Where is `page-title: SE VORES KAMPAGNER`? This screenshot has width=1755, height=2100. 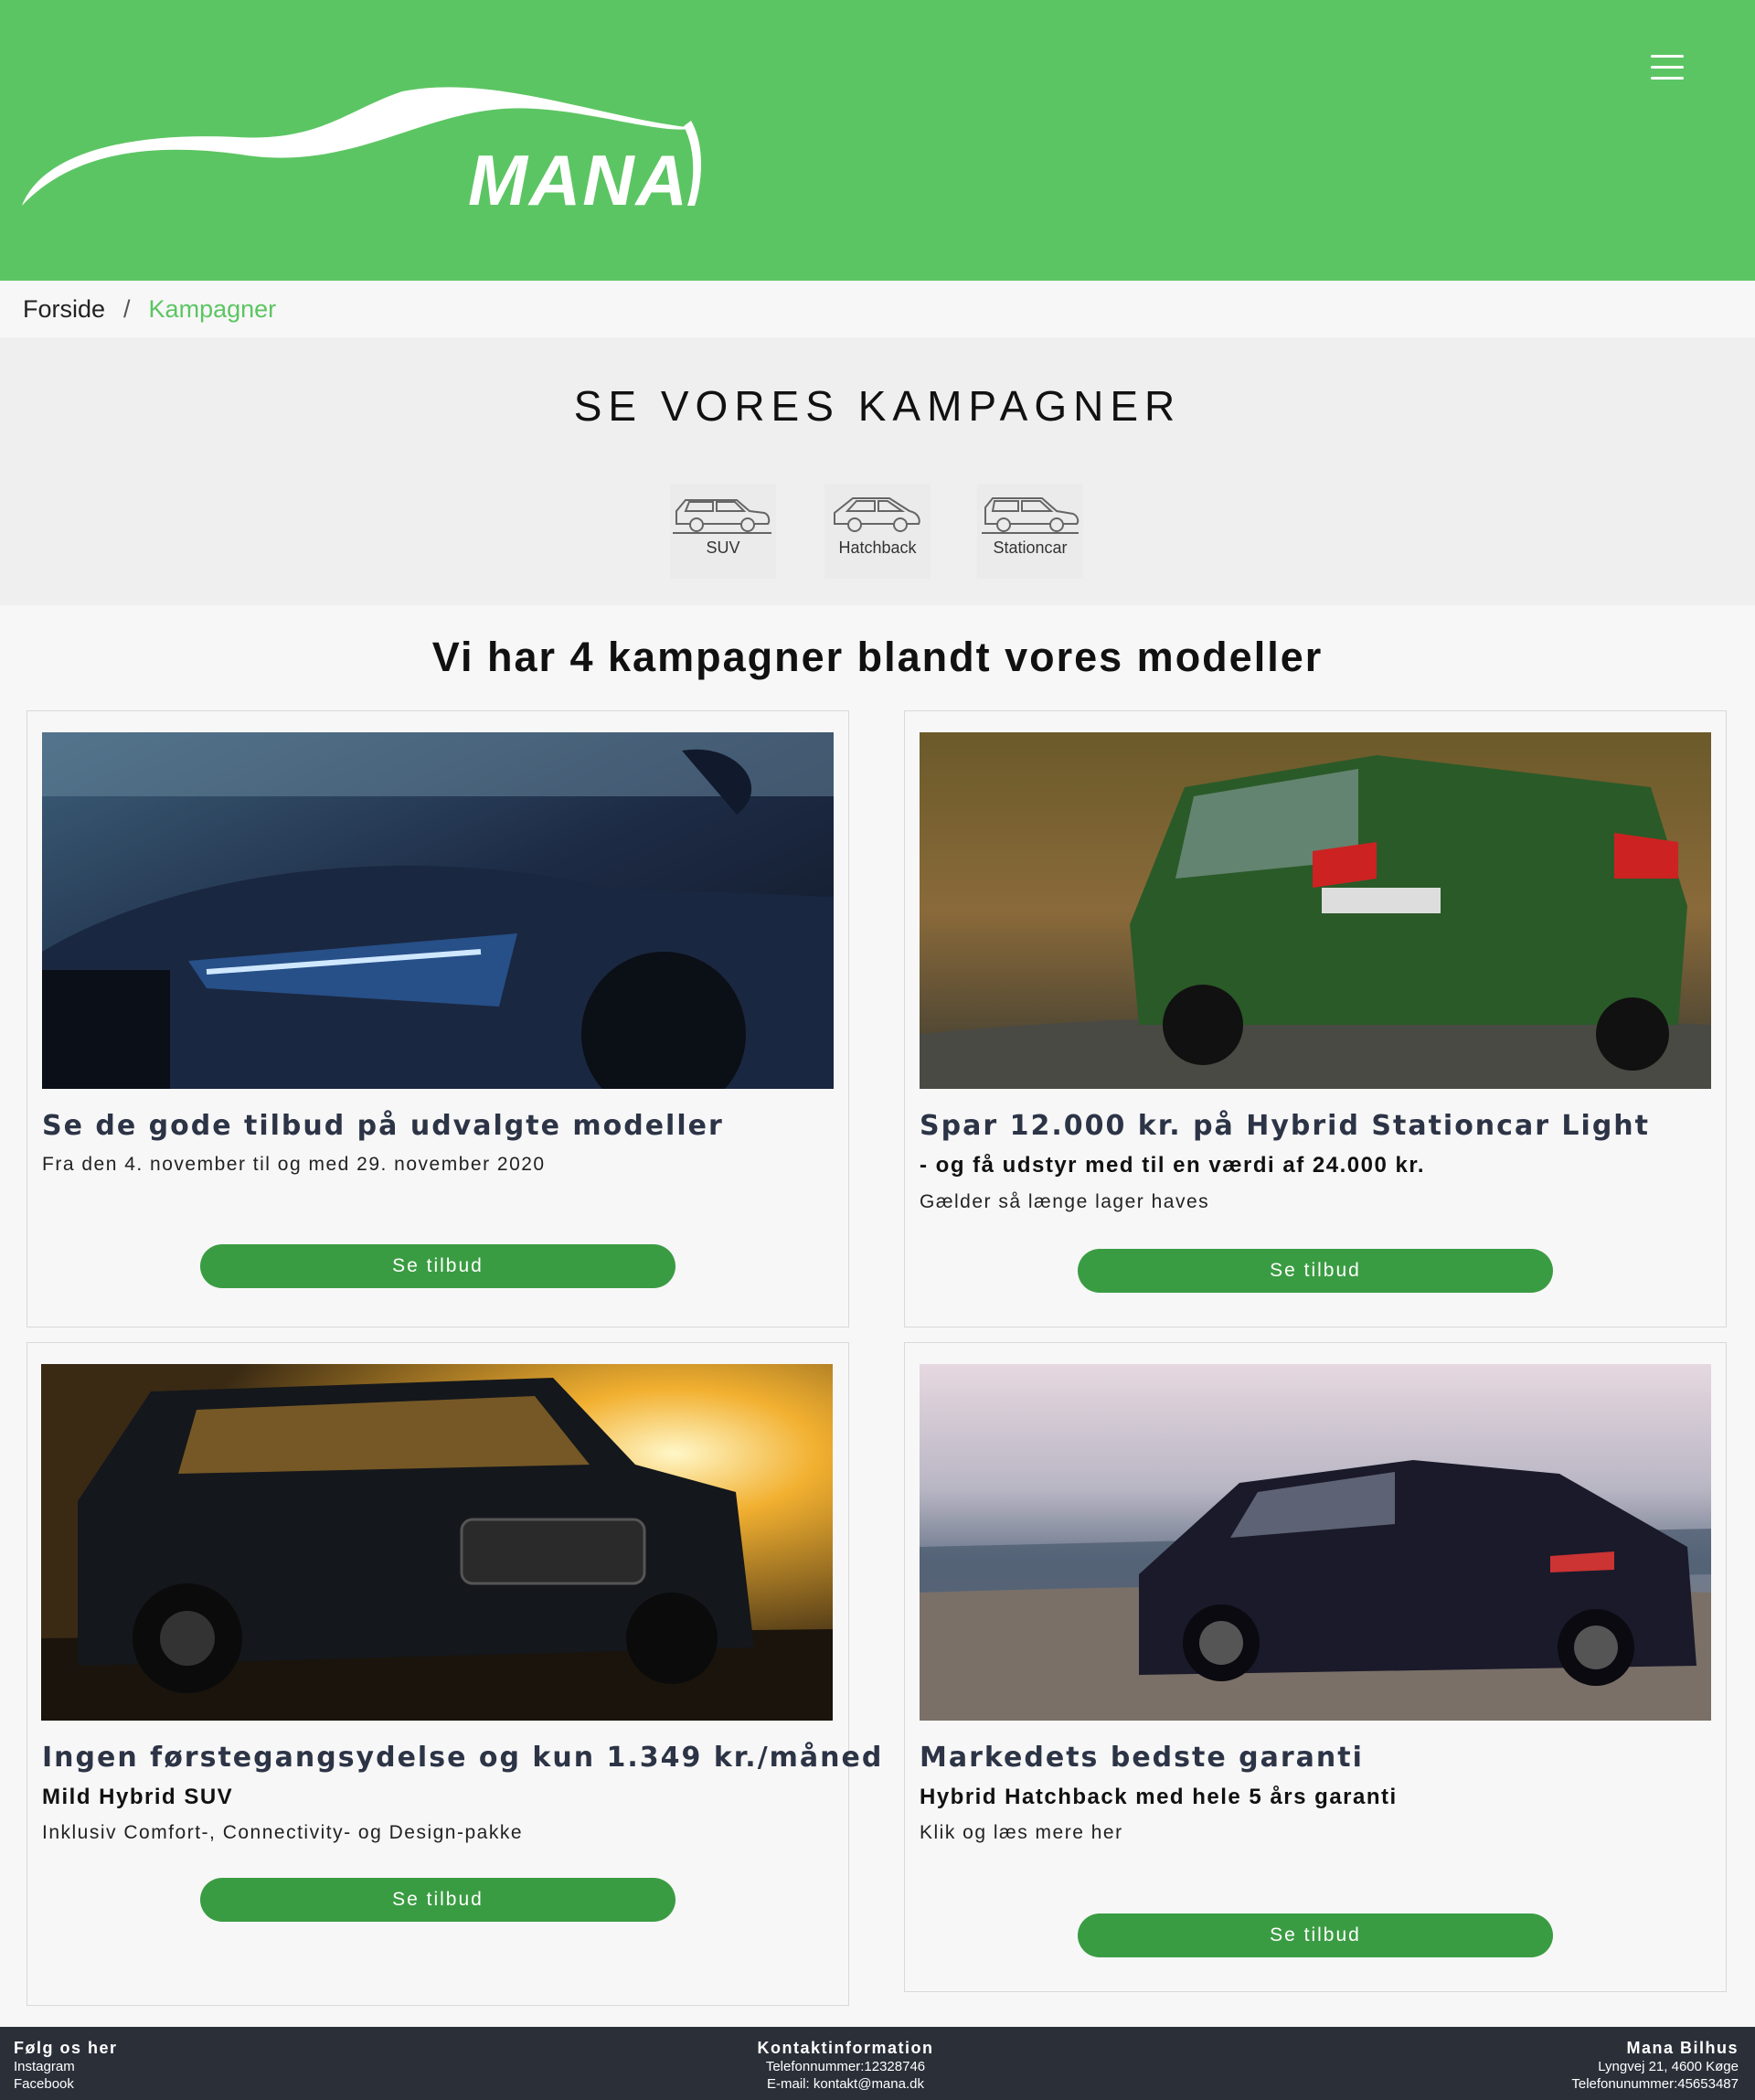 page-title: SE VORES KAMPAGNER is located at coordinates (878, 406).